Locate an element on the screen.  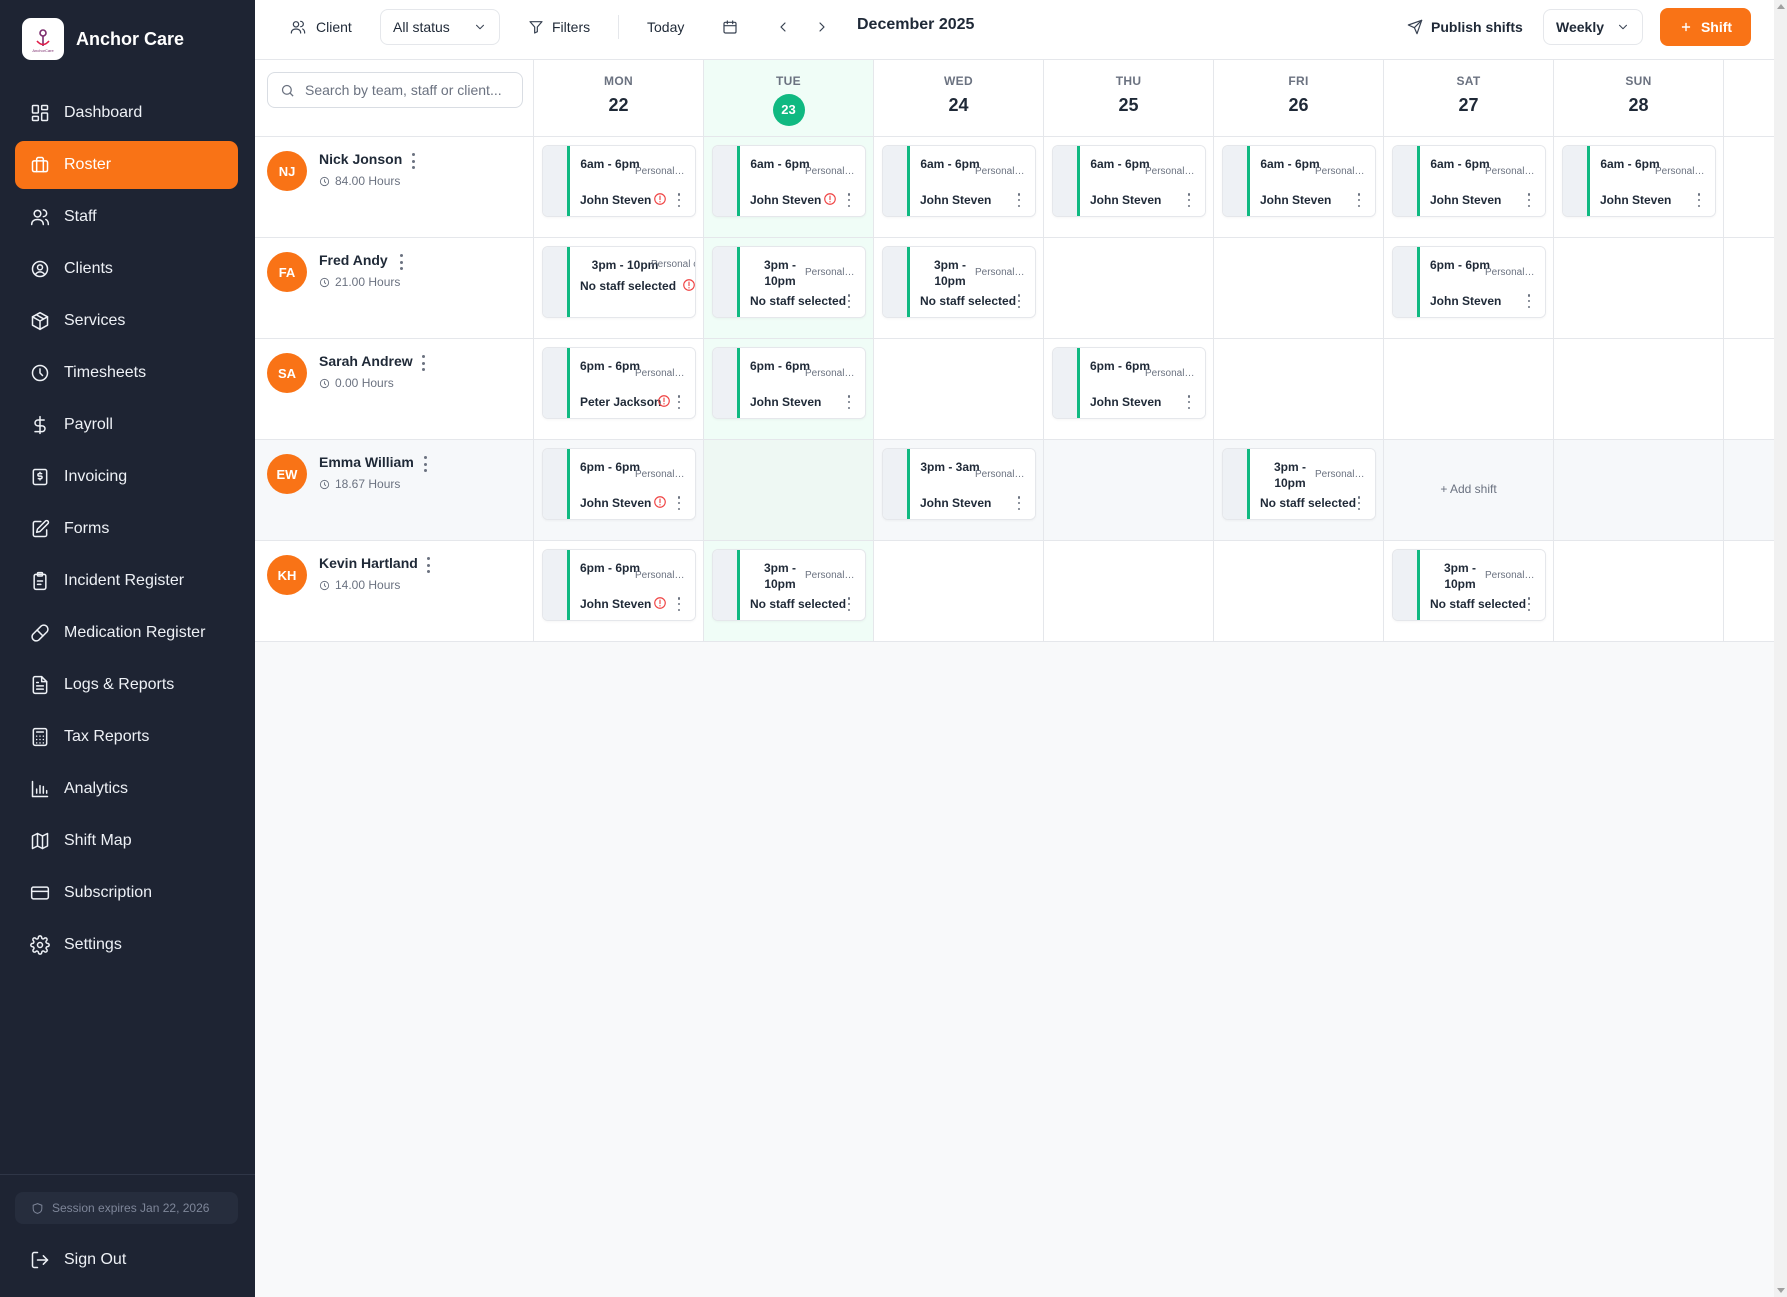
sidebar-item-subscription: Subscription is located at coordinates (126, 893).